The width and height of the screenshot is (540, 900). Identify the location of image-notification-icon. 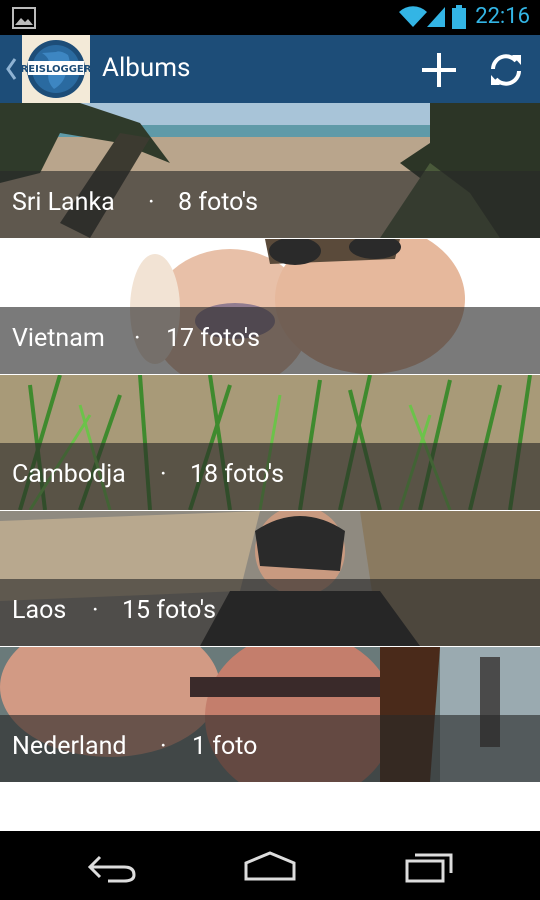
(24, 18).